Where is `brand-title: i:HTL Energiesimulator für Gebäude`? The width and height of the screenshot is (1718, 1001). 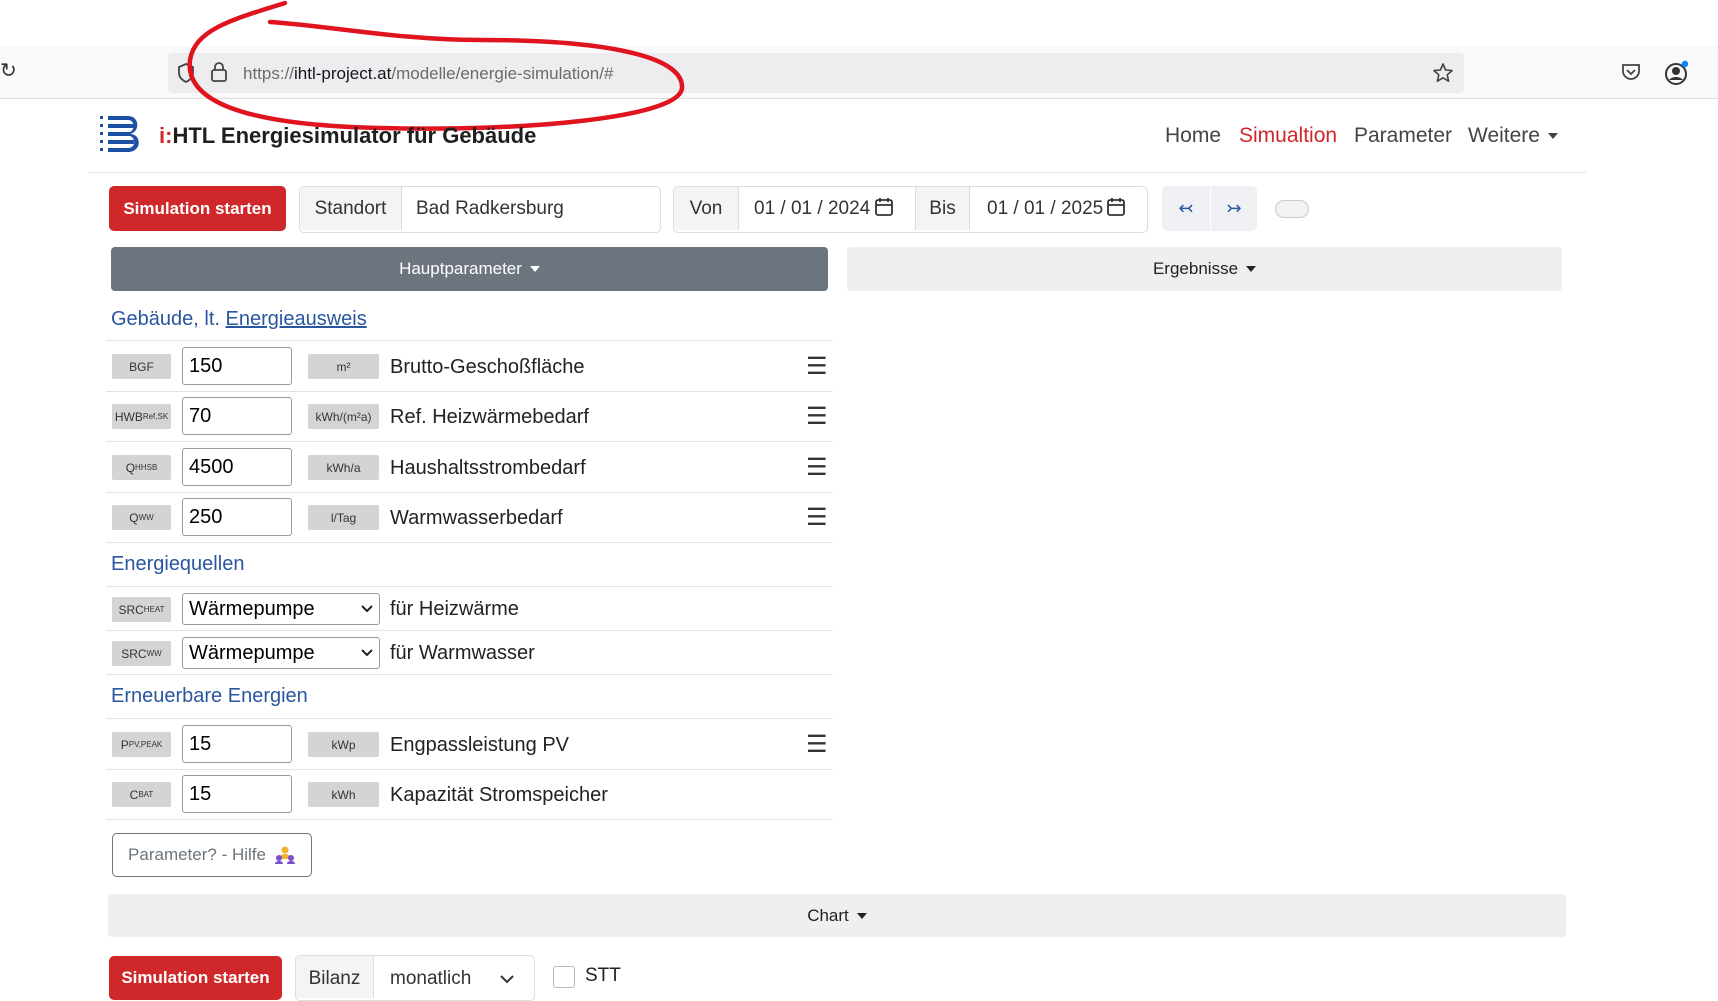
brand-title: i:HTL Energiesimulator für Gebäude is located at coordinates (347, 136).